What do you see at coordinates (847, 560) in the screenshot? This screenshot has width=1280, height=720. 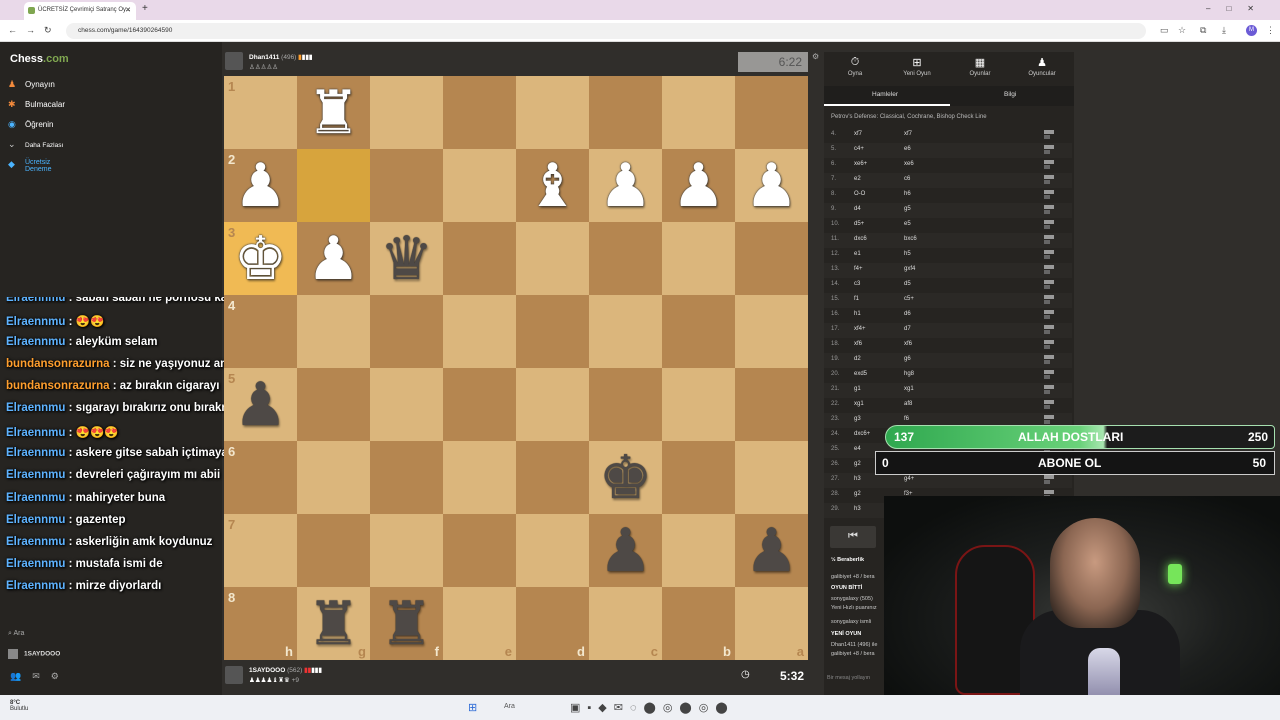 I see `draw-button: ½ Beraberlik` at bounding box center [847, 560].